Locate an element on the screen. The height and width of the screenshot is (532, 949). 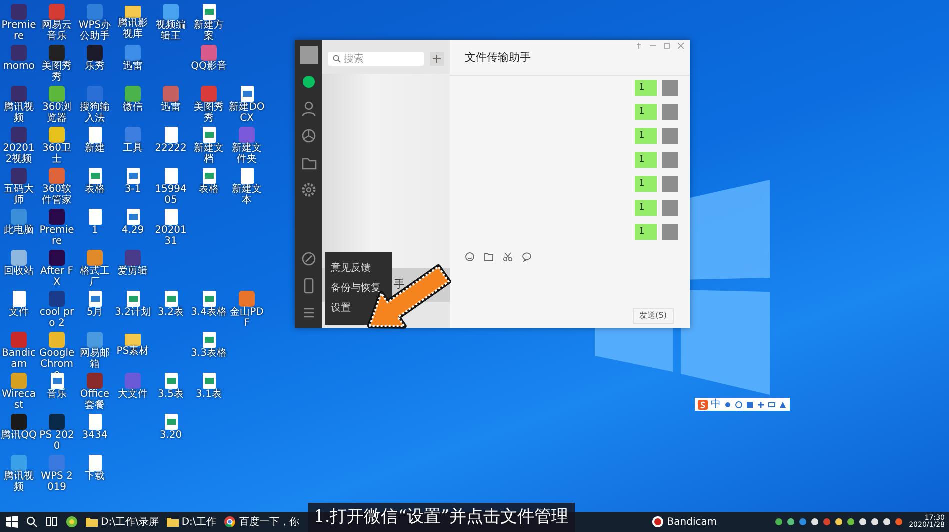
taskbar-item: 百度一下，你 is located at coordinates (262, 522).